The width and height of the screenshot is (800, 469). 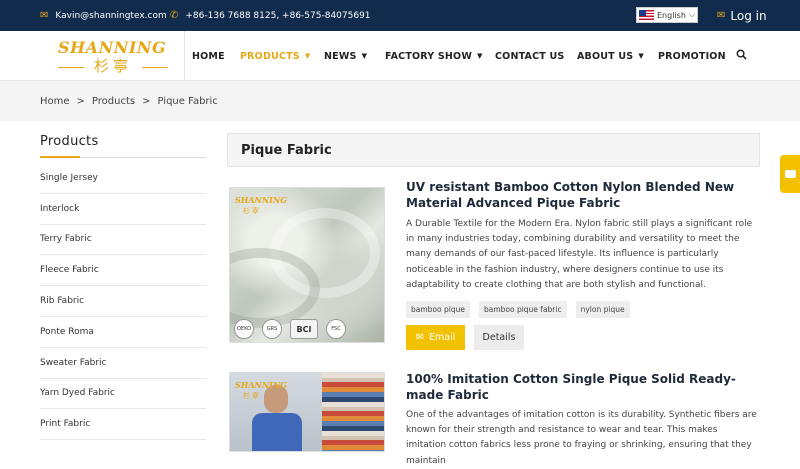 I want to click on sidebar-item-interlock: Interlock, so click(x=123, y=209).